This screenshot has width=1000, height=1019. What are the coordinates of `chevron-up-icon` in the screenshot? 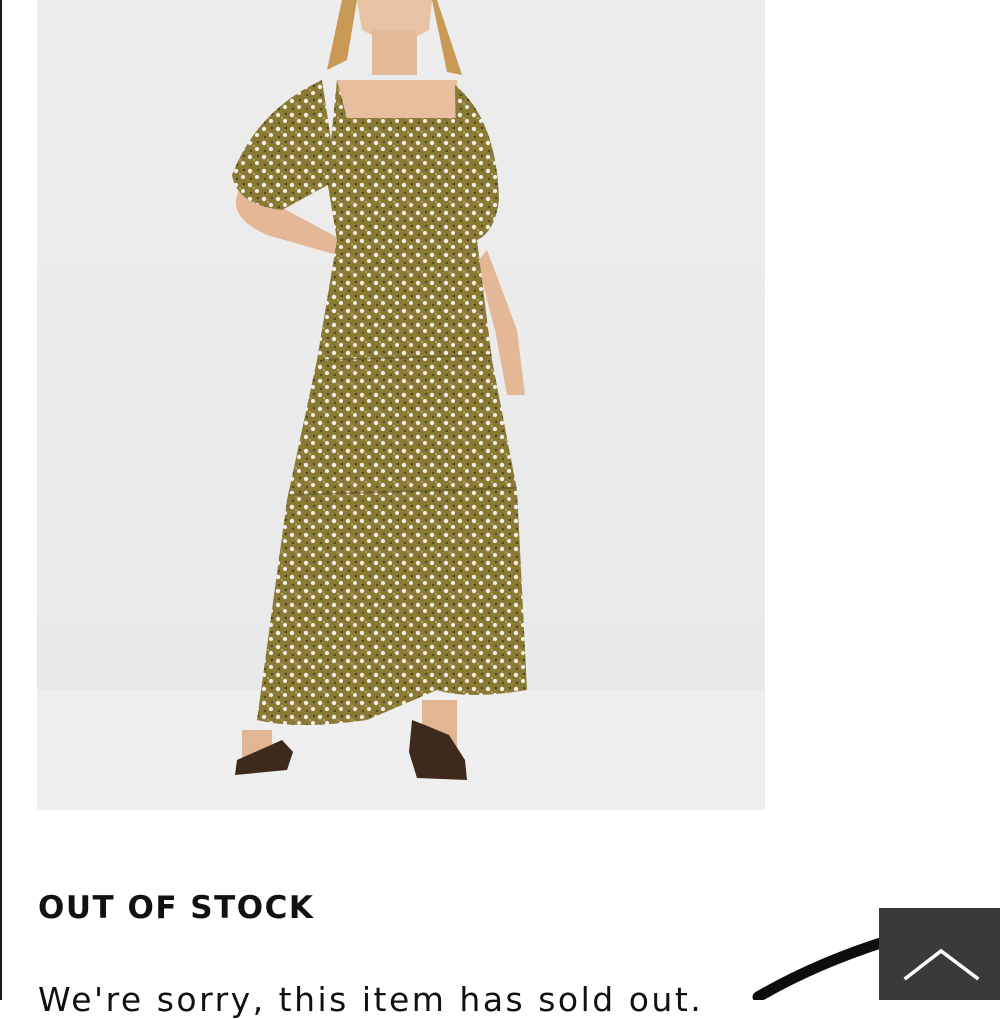 It's located at (941, 964).